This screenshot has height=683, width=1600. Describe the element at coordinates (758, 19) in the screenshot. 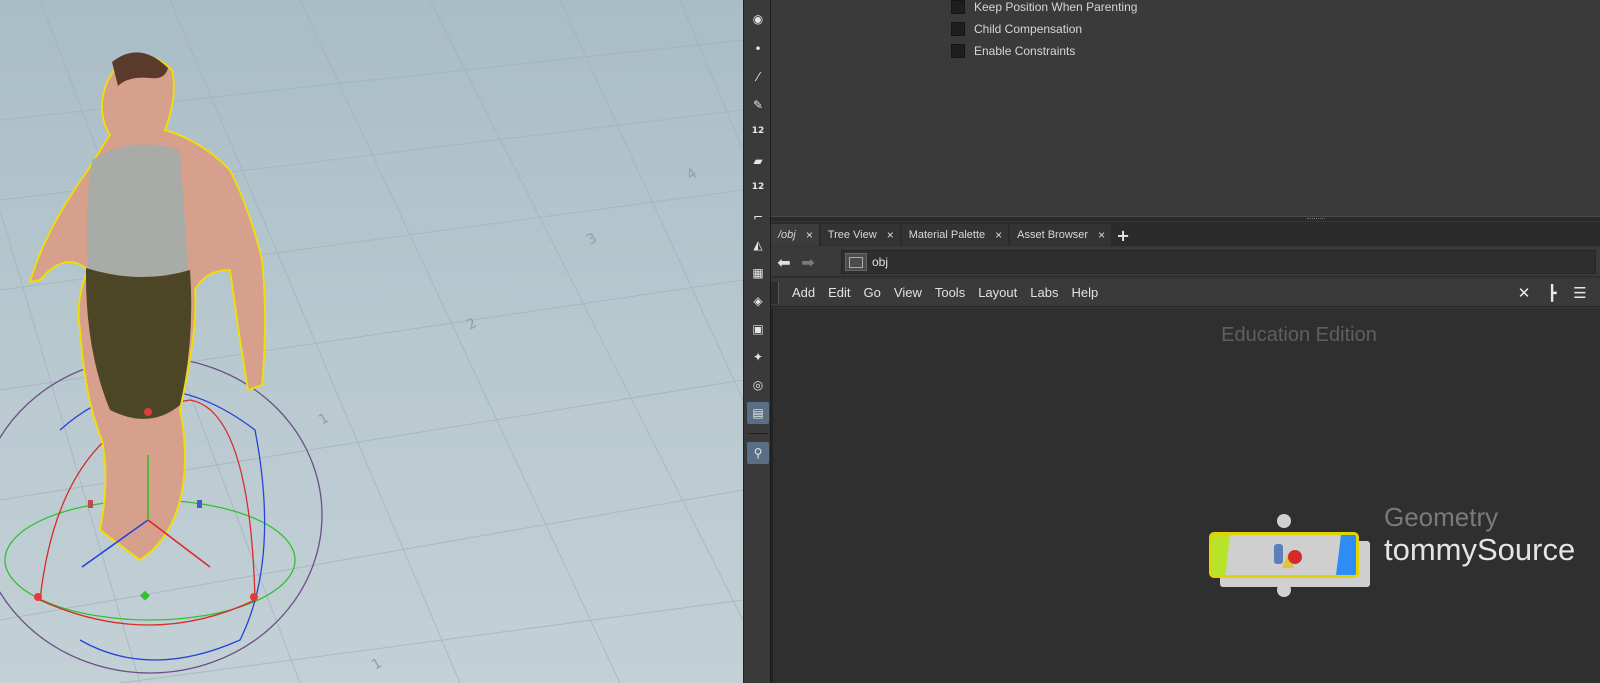

I see `view-icon: ◉` at that location.